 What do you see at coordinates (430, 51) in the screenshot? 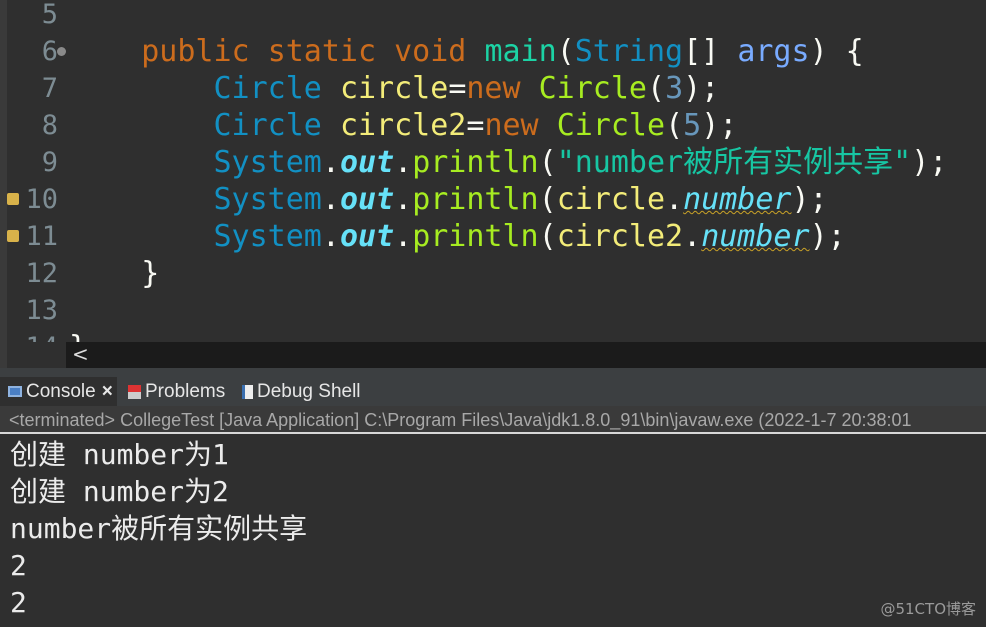
I see `code-token: void` at bounding box center [430, 51].